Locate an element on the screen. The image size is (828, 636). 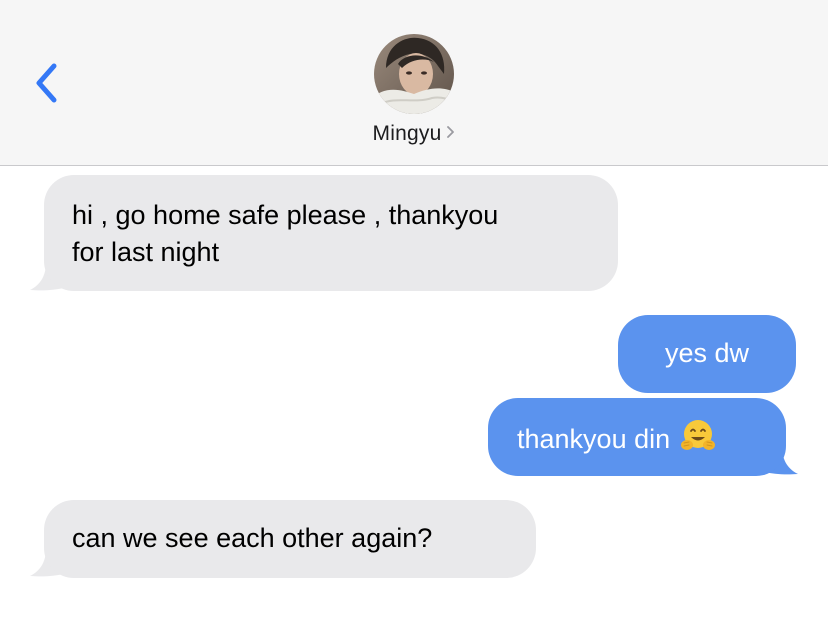
hugging-face-icon is located at coordinates (698, 441).